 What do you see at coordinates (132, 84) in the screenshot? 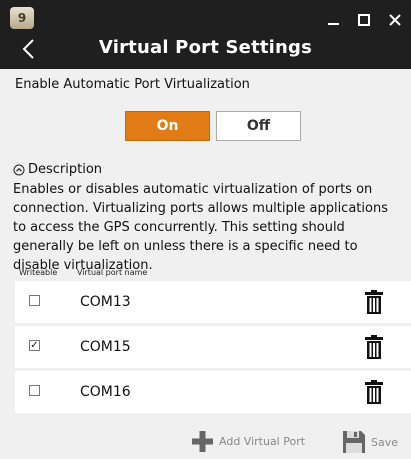
I see `auto-virtualization-label: Enable Automatic Port Virtualization` at bounding box center [132, 84].